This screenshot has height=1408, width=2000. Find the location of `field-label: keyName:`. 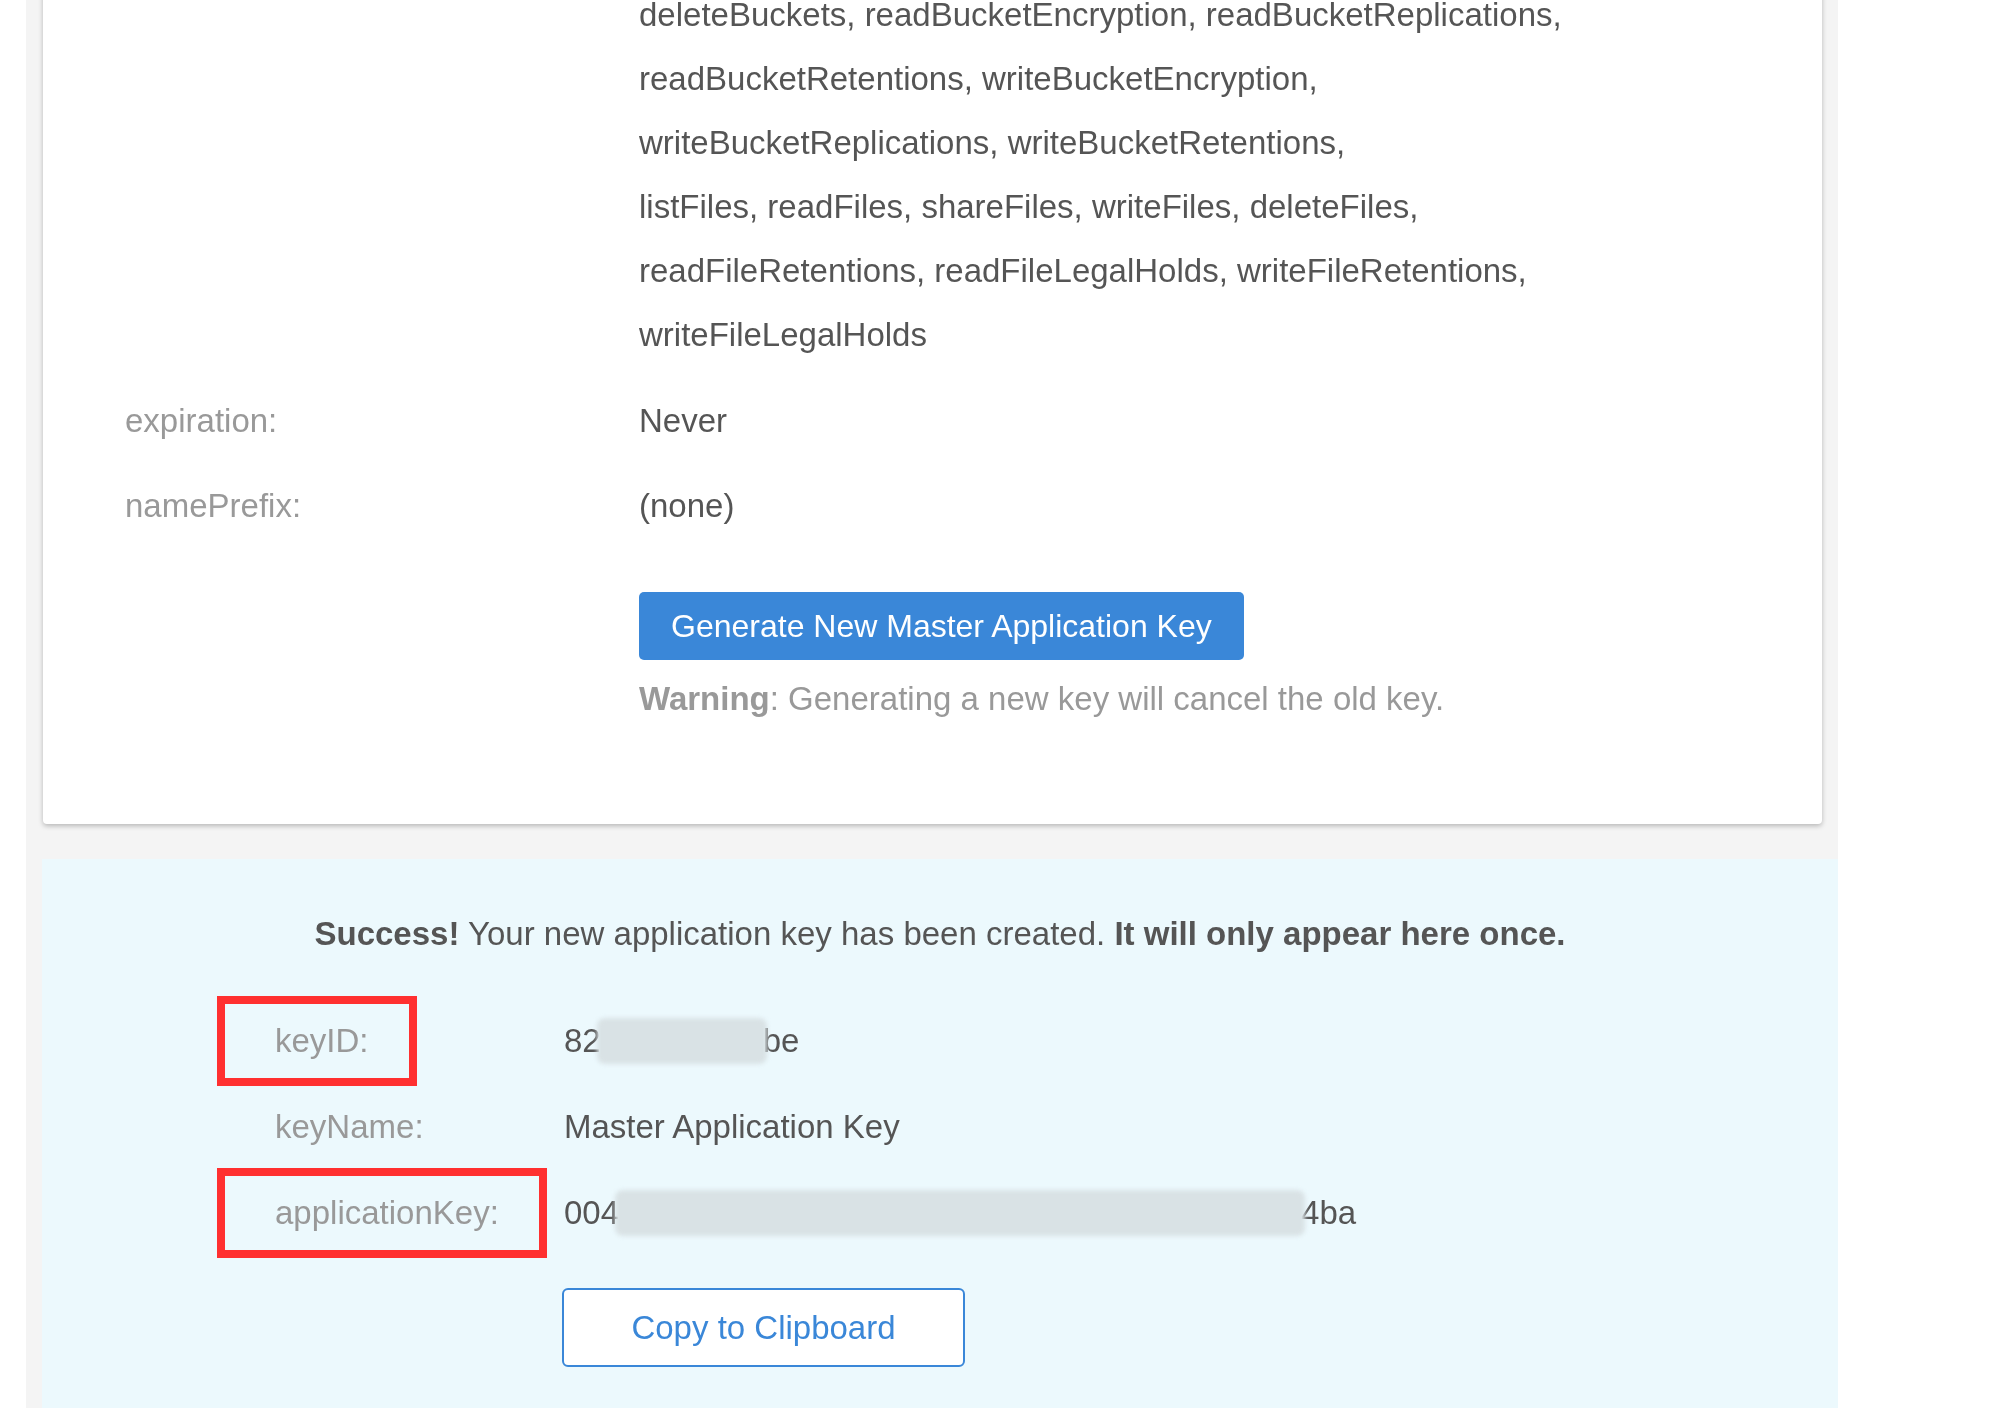

field-label: keyName: is located at coordinates (349, 1127).